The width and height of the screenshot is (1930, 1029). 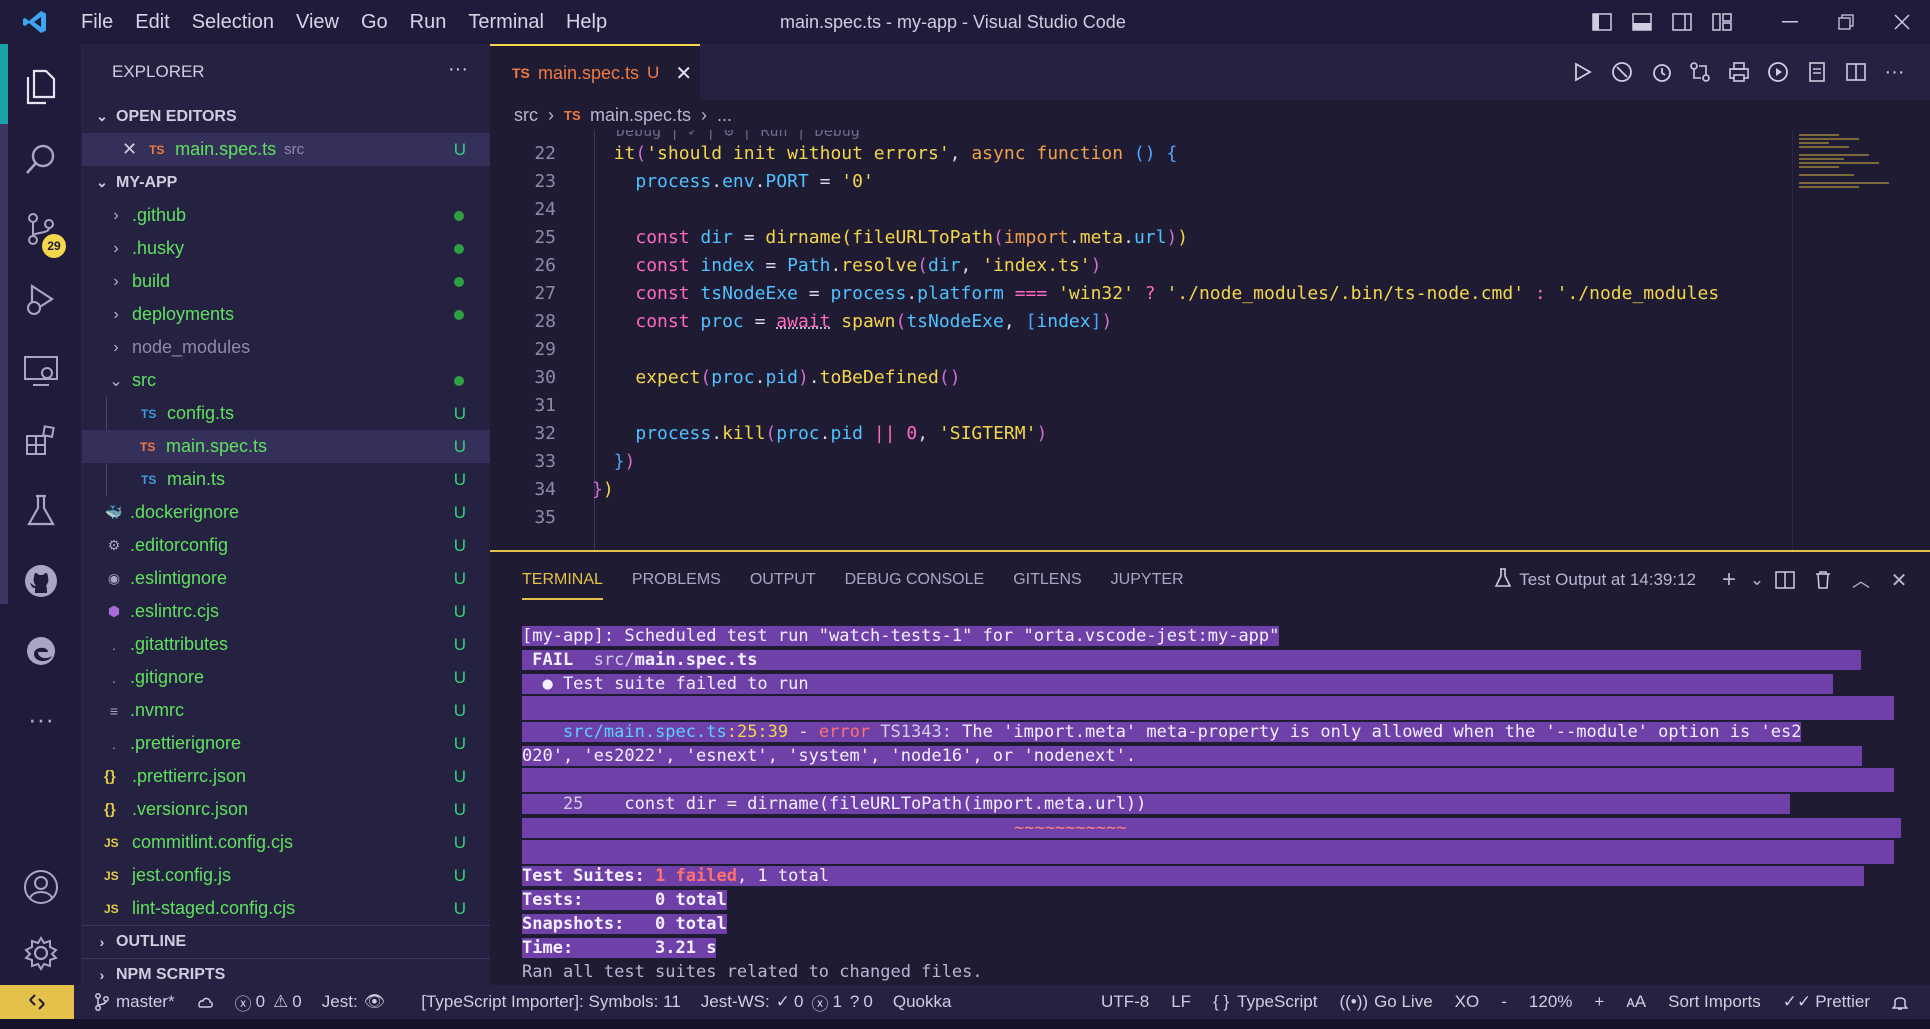 I want to click on jest-ws-status: Jest-WS: ✓ 0 ⓧ 1 ? 0, so click(x=787, y=1002).